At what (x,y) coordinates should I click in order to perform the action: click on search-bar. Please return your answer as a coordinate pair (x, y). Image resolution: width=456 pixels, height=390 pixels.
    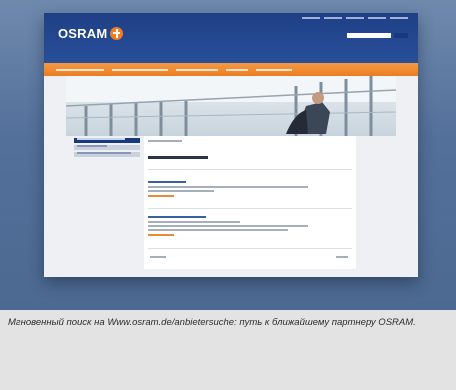
    Looking at the image, I should click on (377, 35).